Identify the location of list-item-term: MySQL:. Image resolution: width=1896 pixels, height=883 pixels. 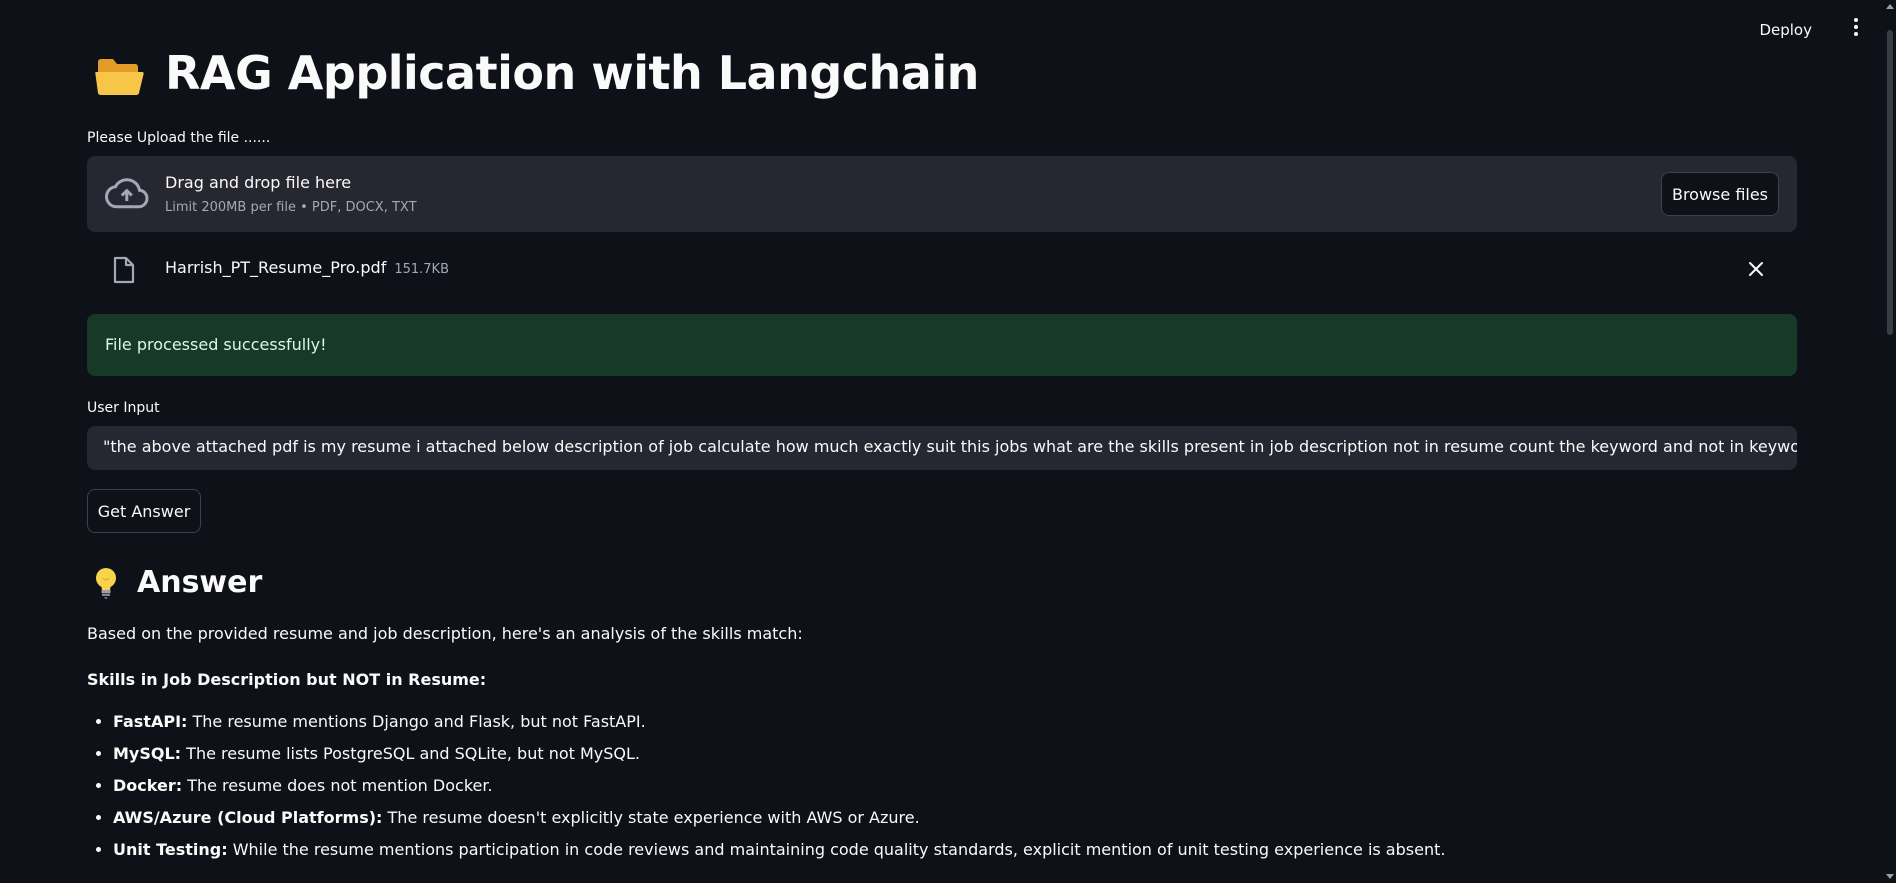
(147, 753).